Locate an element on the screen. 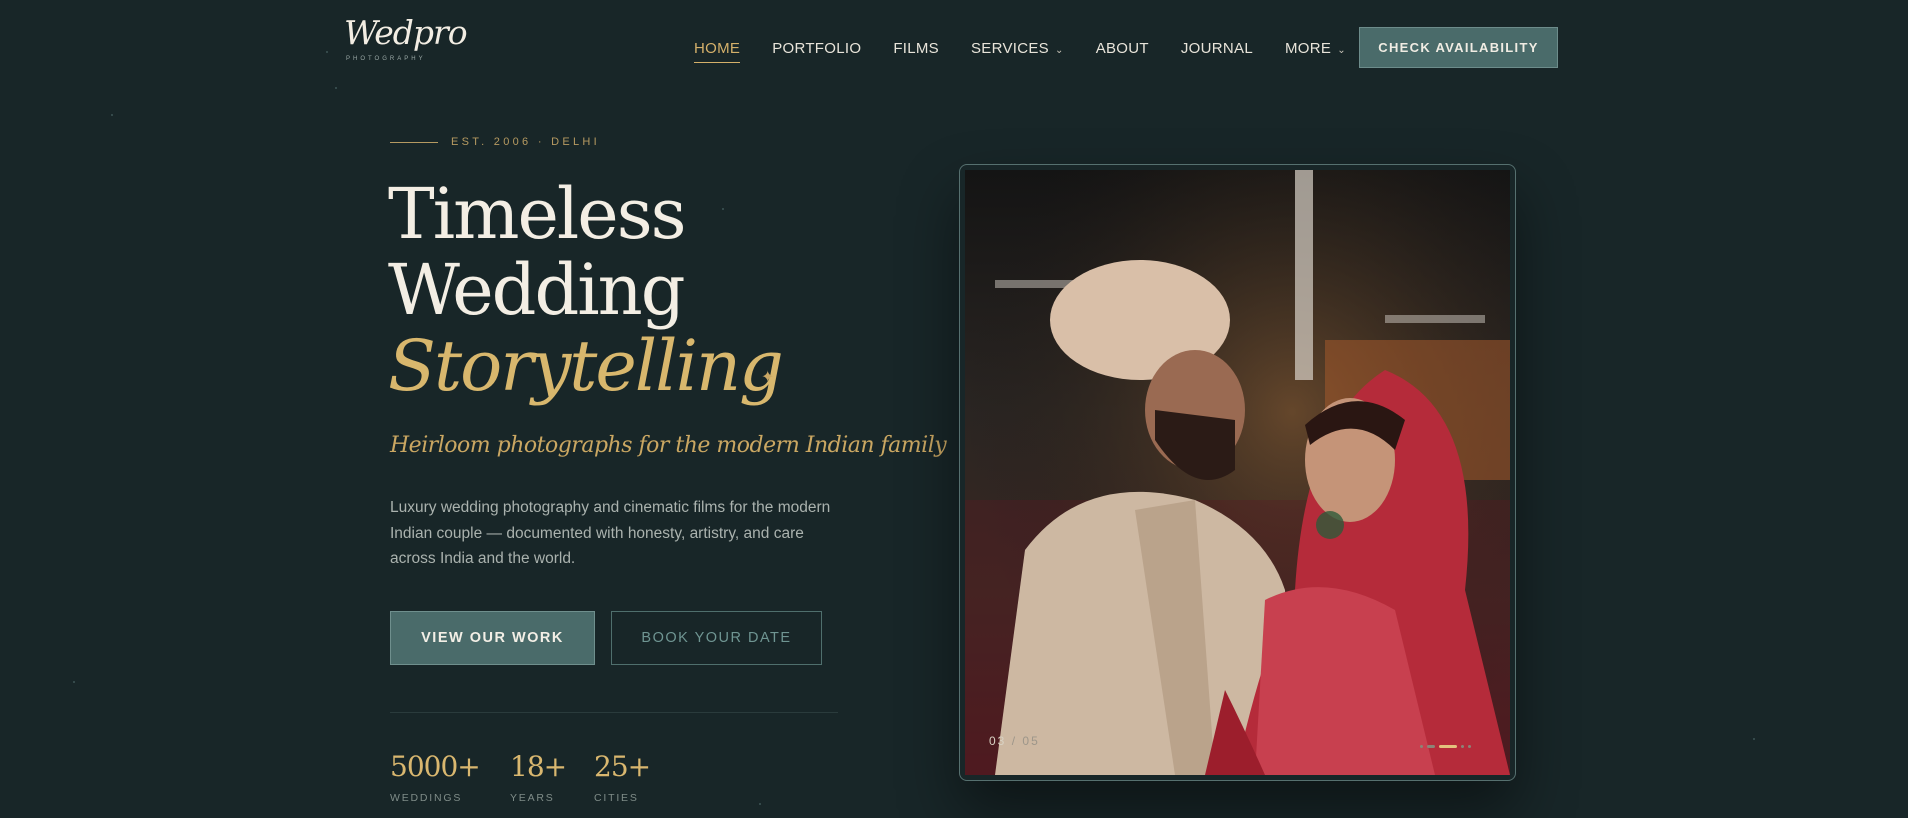 This screenshot has height=818, width=1908. nav-item-portfolio: PORTFOLIO is located at coordinates (816, 48).